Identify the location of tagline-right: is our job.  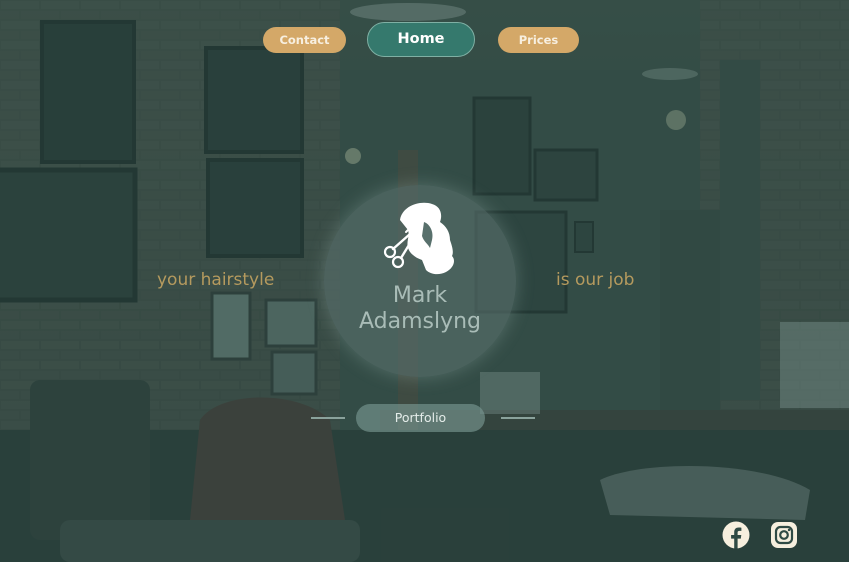
(595, 280).